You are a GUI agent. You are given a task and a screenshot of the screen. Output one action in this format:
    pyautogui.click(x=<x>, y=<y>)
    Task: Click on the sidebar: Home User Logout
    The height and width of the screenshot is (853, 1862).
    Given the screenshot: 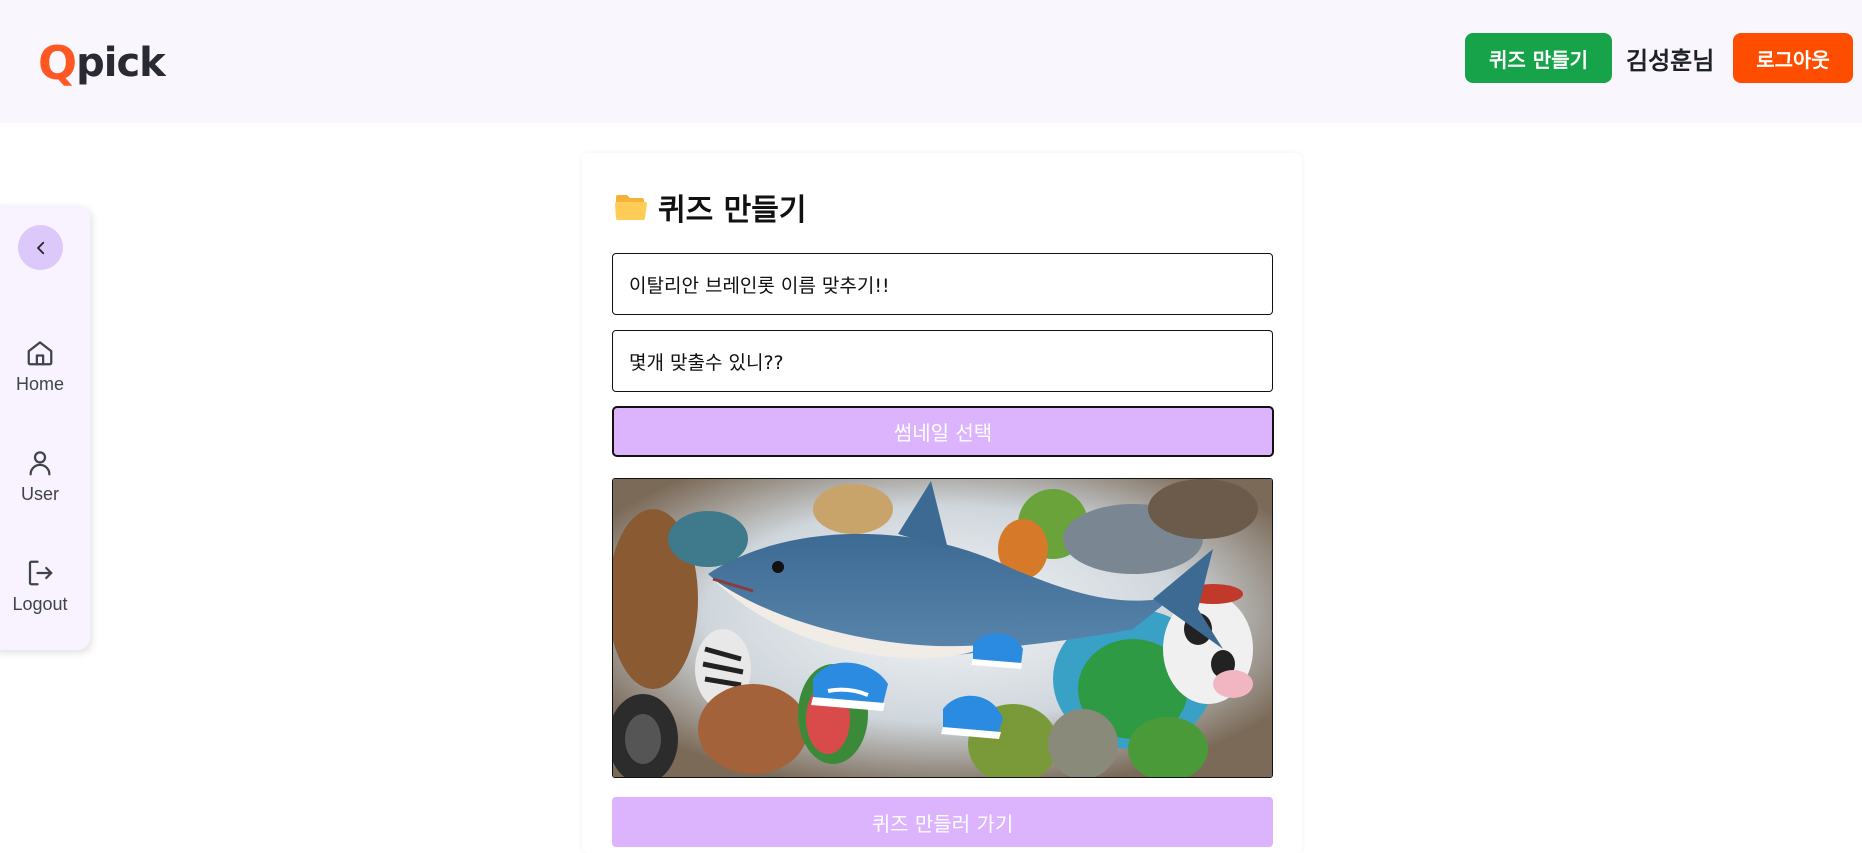 What is the action you would take?
    pyautogui.click(x=45, y=427)
    